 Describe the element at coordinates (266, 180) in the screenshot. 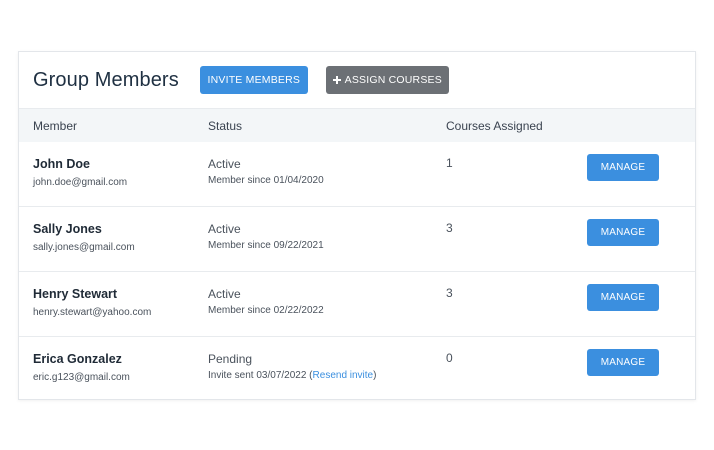

I see `member-status-detail: Member since 01/04/2020` at that location.